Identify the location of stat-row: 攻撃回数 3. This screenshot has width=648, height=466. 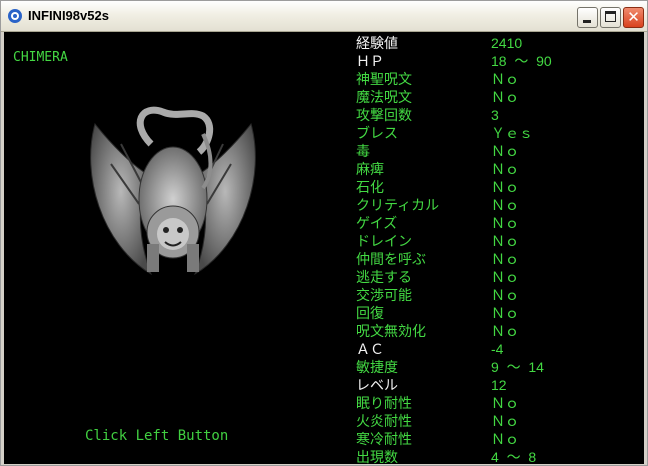
(500, 115).